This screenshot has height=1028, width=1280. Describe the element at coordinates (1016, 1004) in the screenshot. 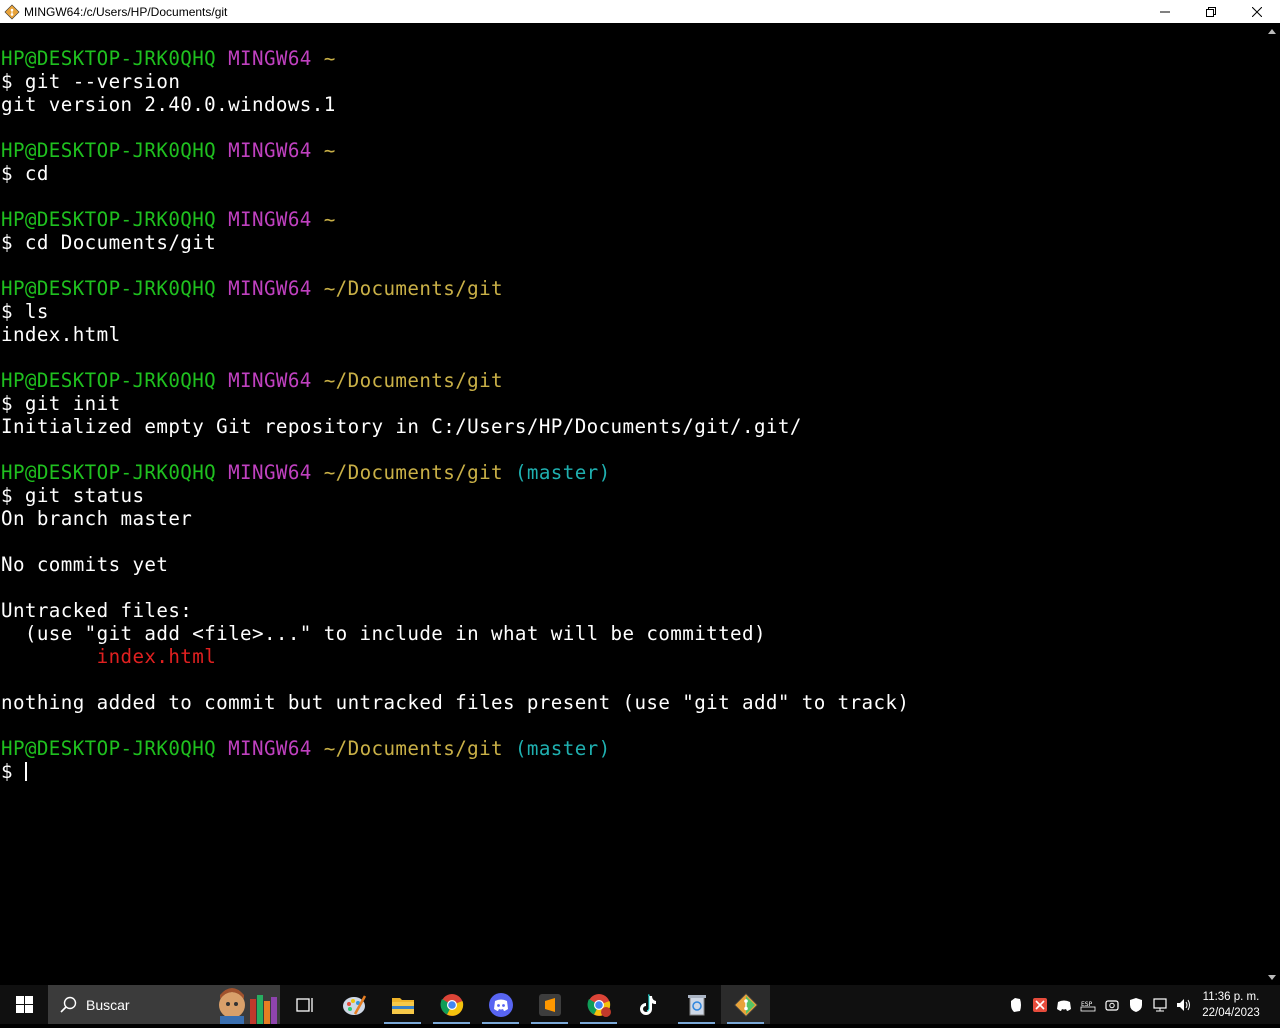

I see `tray-evernote` at that location.